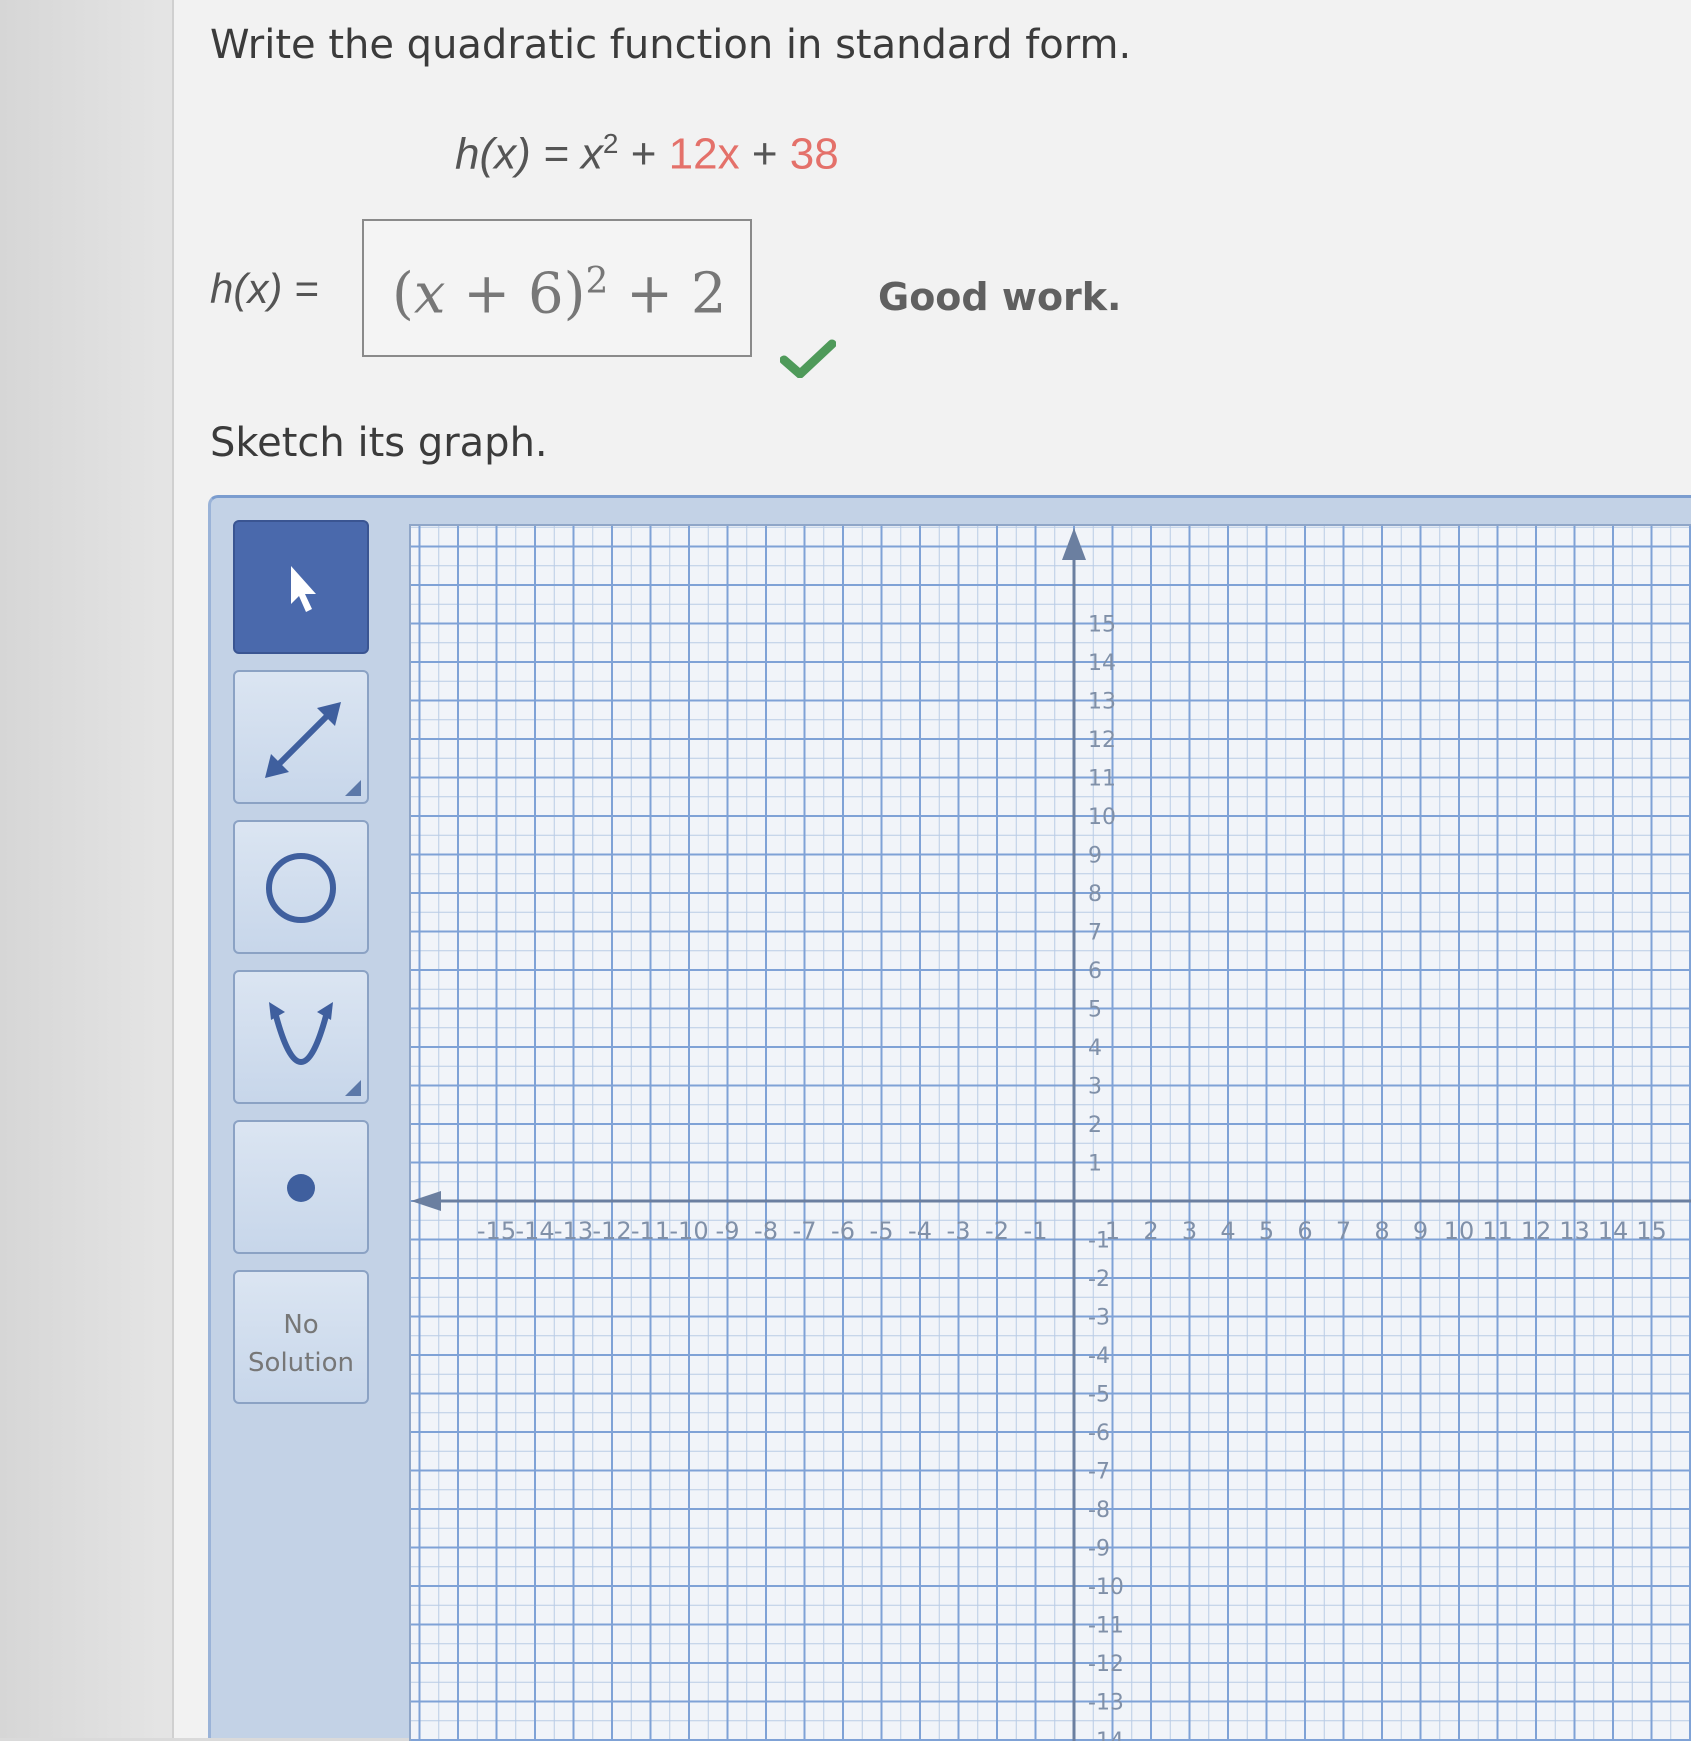 The height and width of the screenshot is (1741, 1691). Describe the element at coordinates (379, 443) in the screenshot. I see `sketch-prompt: Sketch its graph.` at that location.